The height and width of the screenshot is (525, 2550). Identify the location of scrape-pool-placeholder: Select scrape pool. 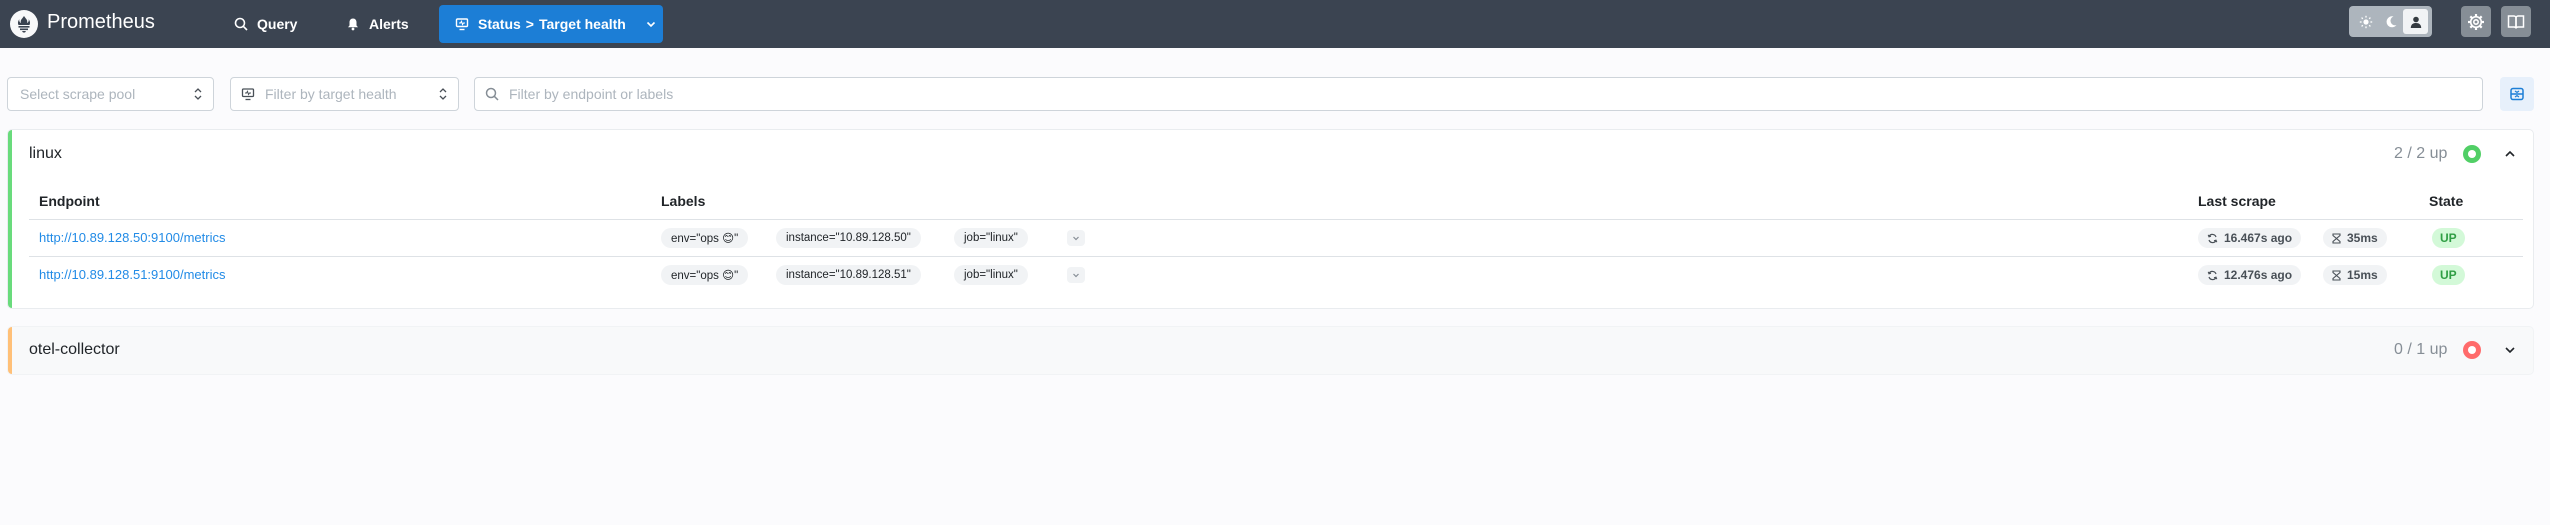
(78, 94).